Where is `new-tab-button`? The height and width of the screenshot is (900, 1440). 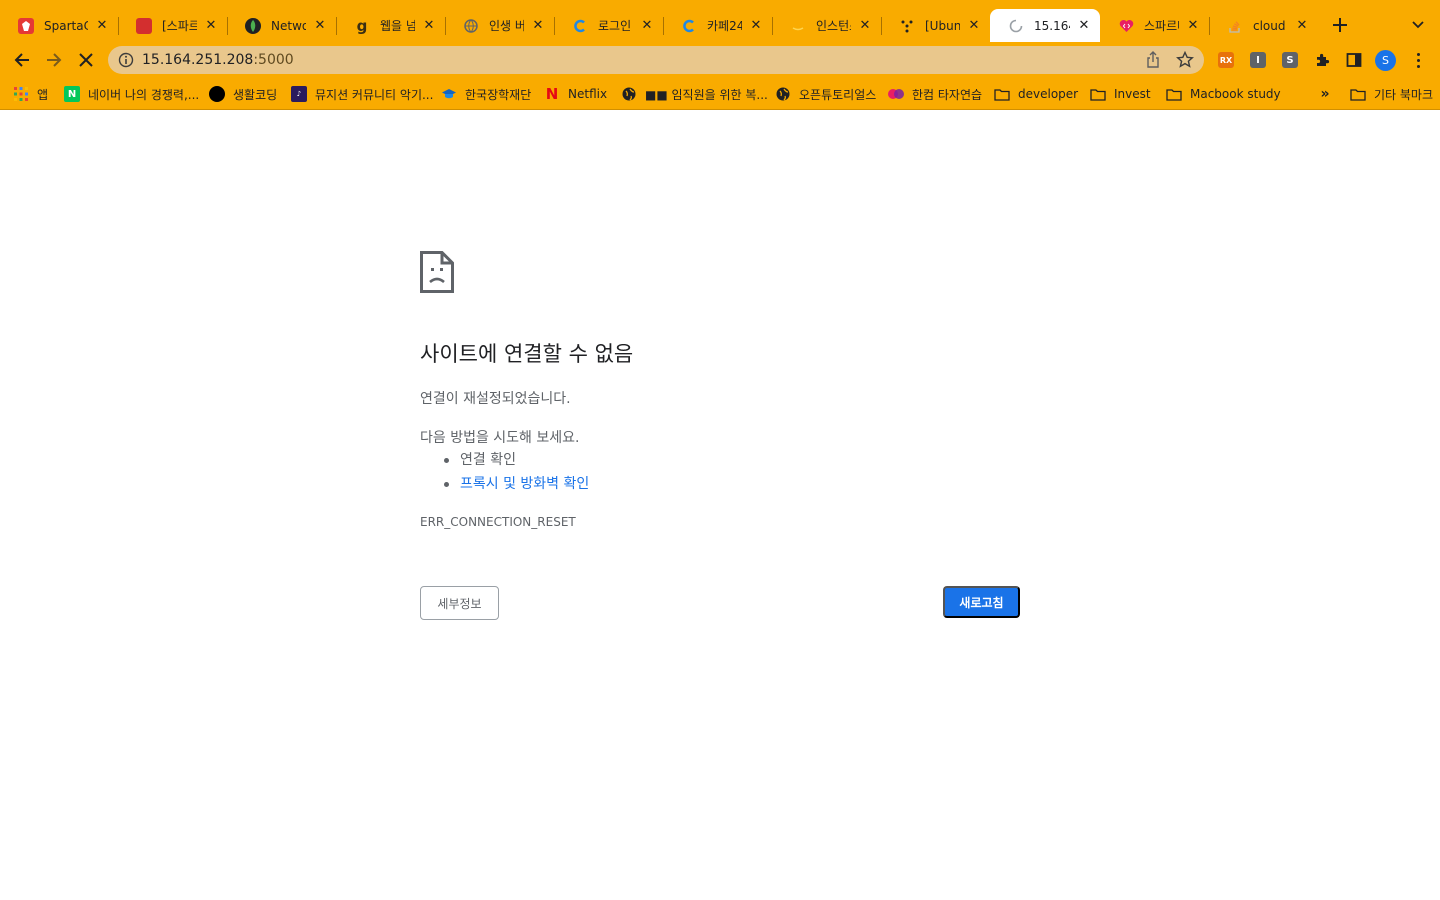 new-tab-button is located at coordinates (1340, 25).